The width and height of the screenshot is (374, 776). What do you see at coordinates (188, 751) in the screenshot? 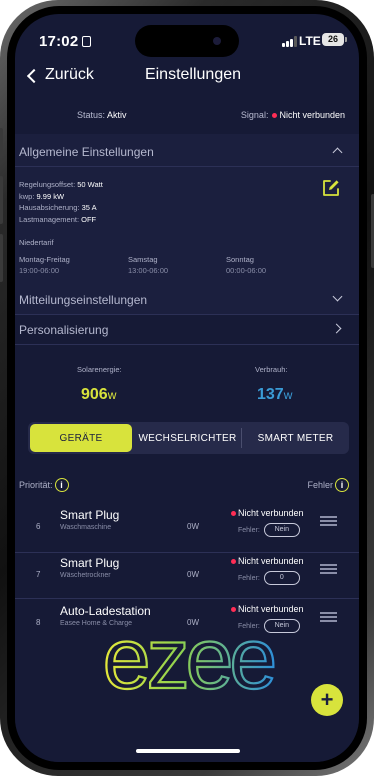
I see `home-indicator` at bounding box center [188, 751].